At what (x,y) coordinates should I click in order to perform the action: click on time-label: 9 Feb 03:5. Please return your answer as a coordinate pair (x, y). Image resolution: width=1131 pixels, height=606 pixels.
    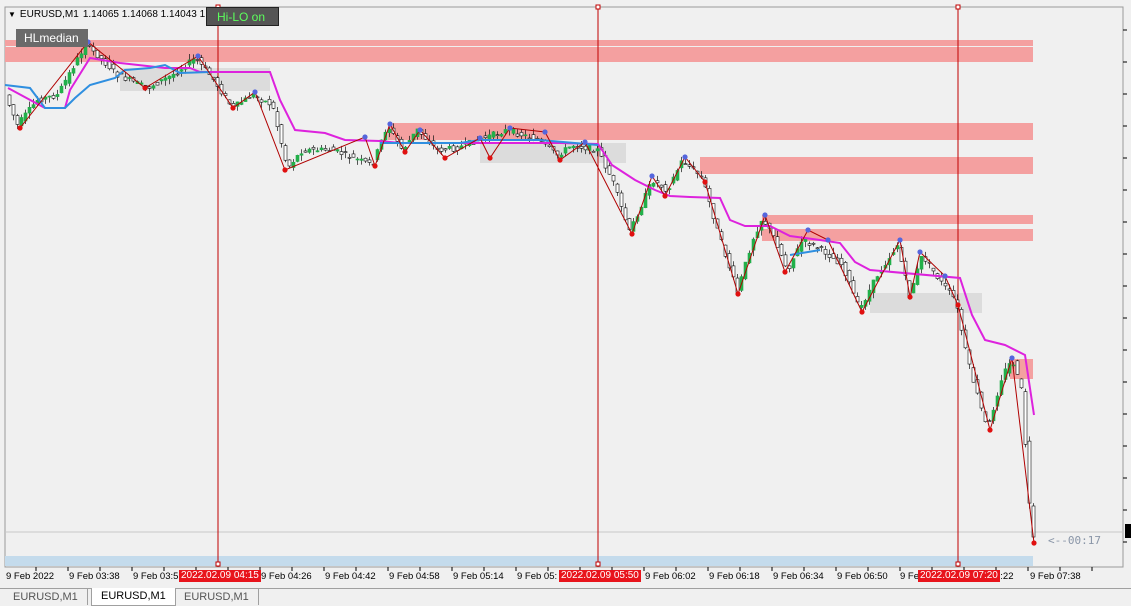
    Looking at the image, I should click on (156, 576).